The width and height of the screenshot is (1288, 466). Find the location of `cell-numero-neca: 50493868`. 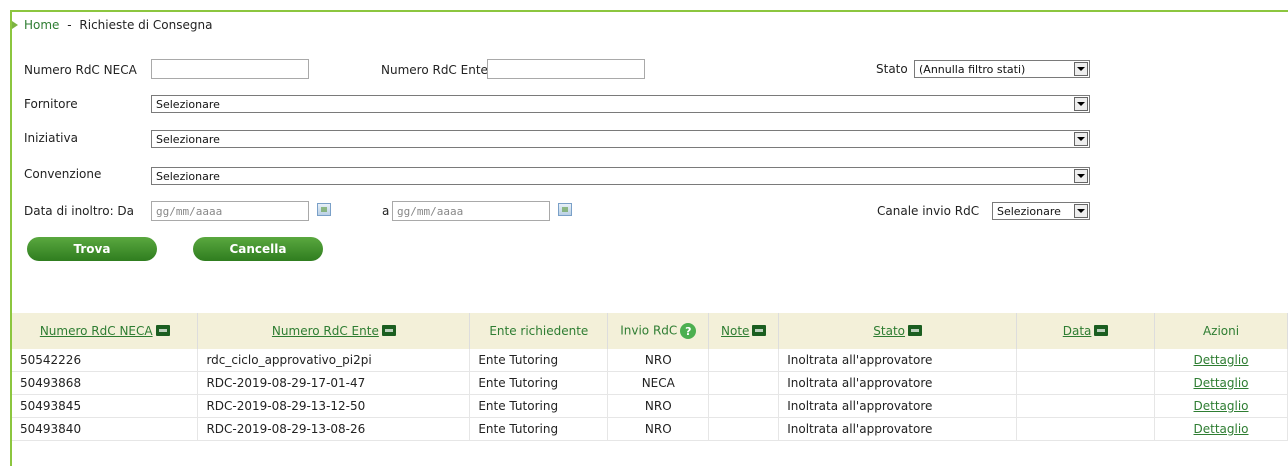

cell-numero-neca: 50493868 is located at coordinates (105, 383).